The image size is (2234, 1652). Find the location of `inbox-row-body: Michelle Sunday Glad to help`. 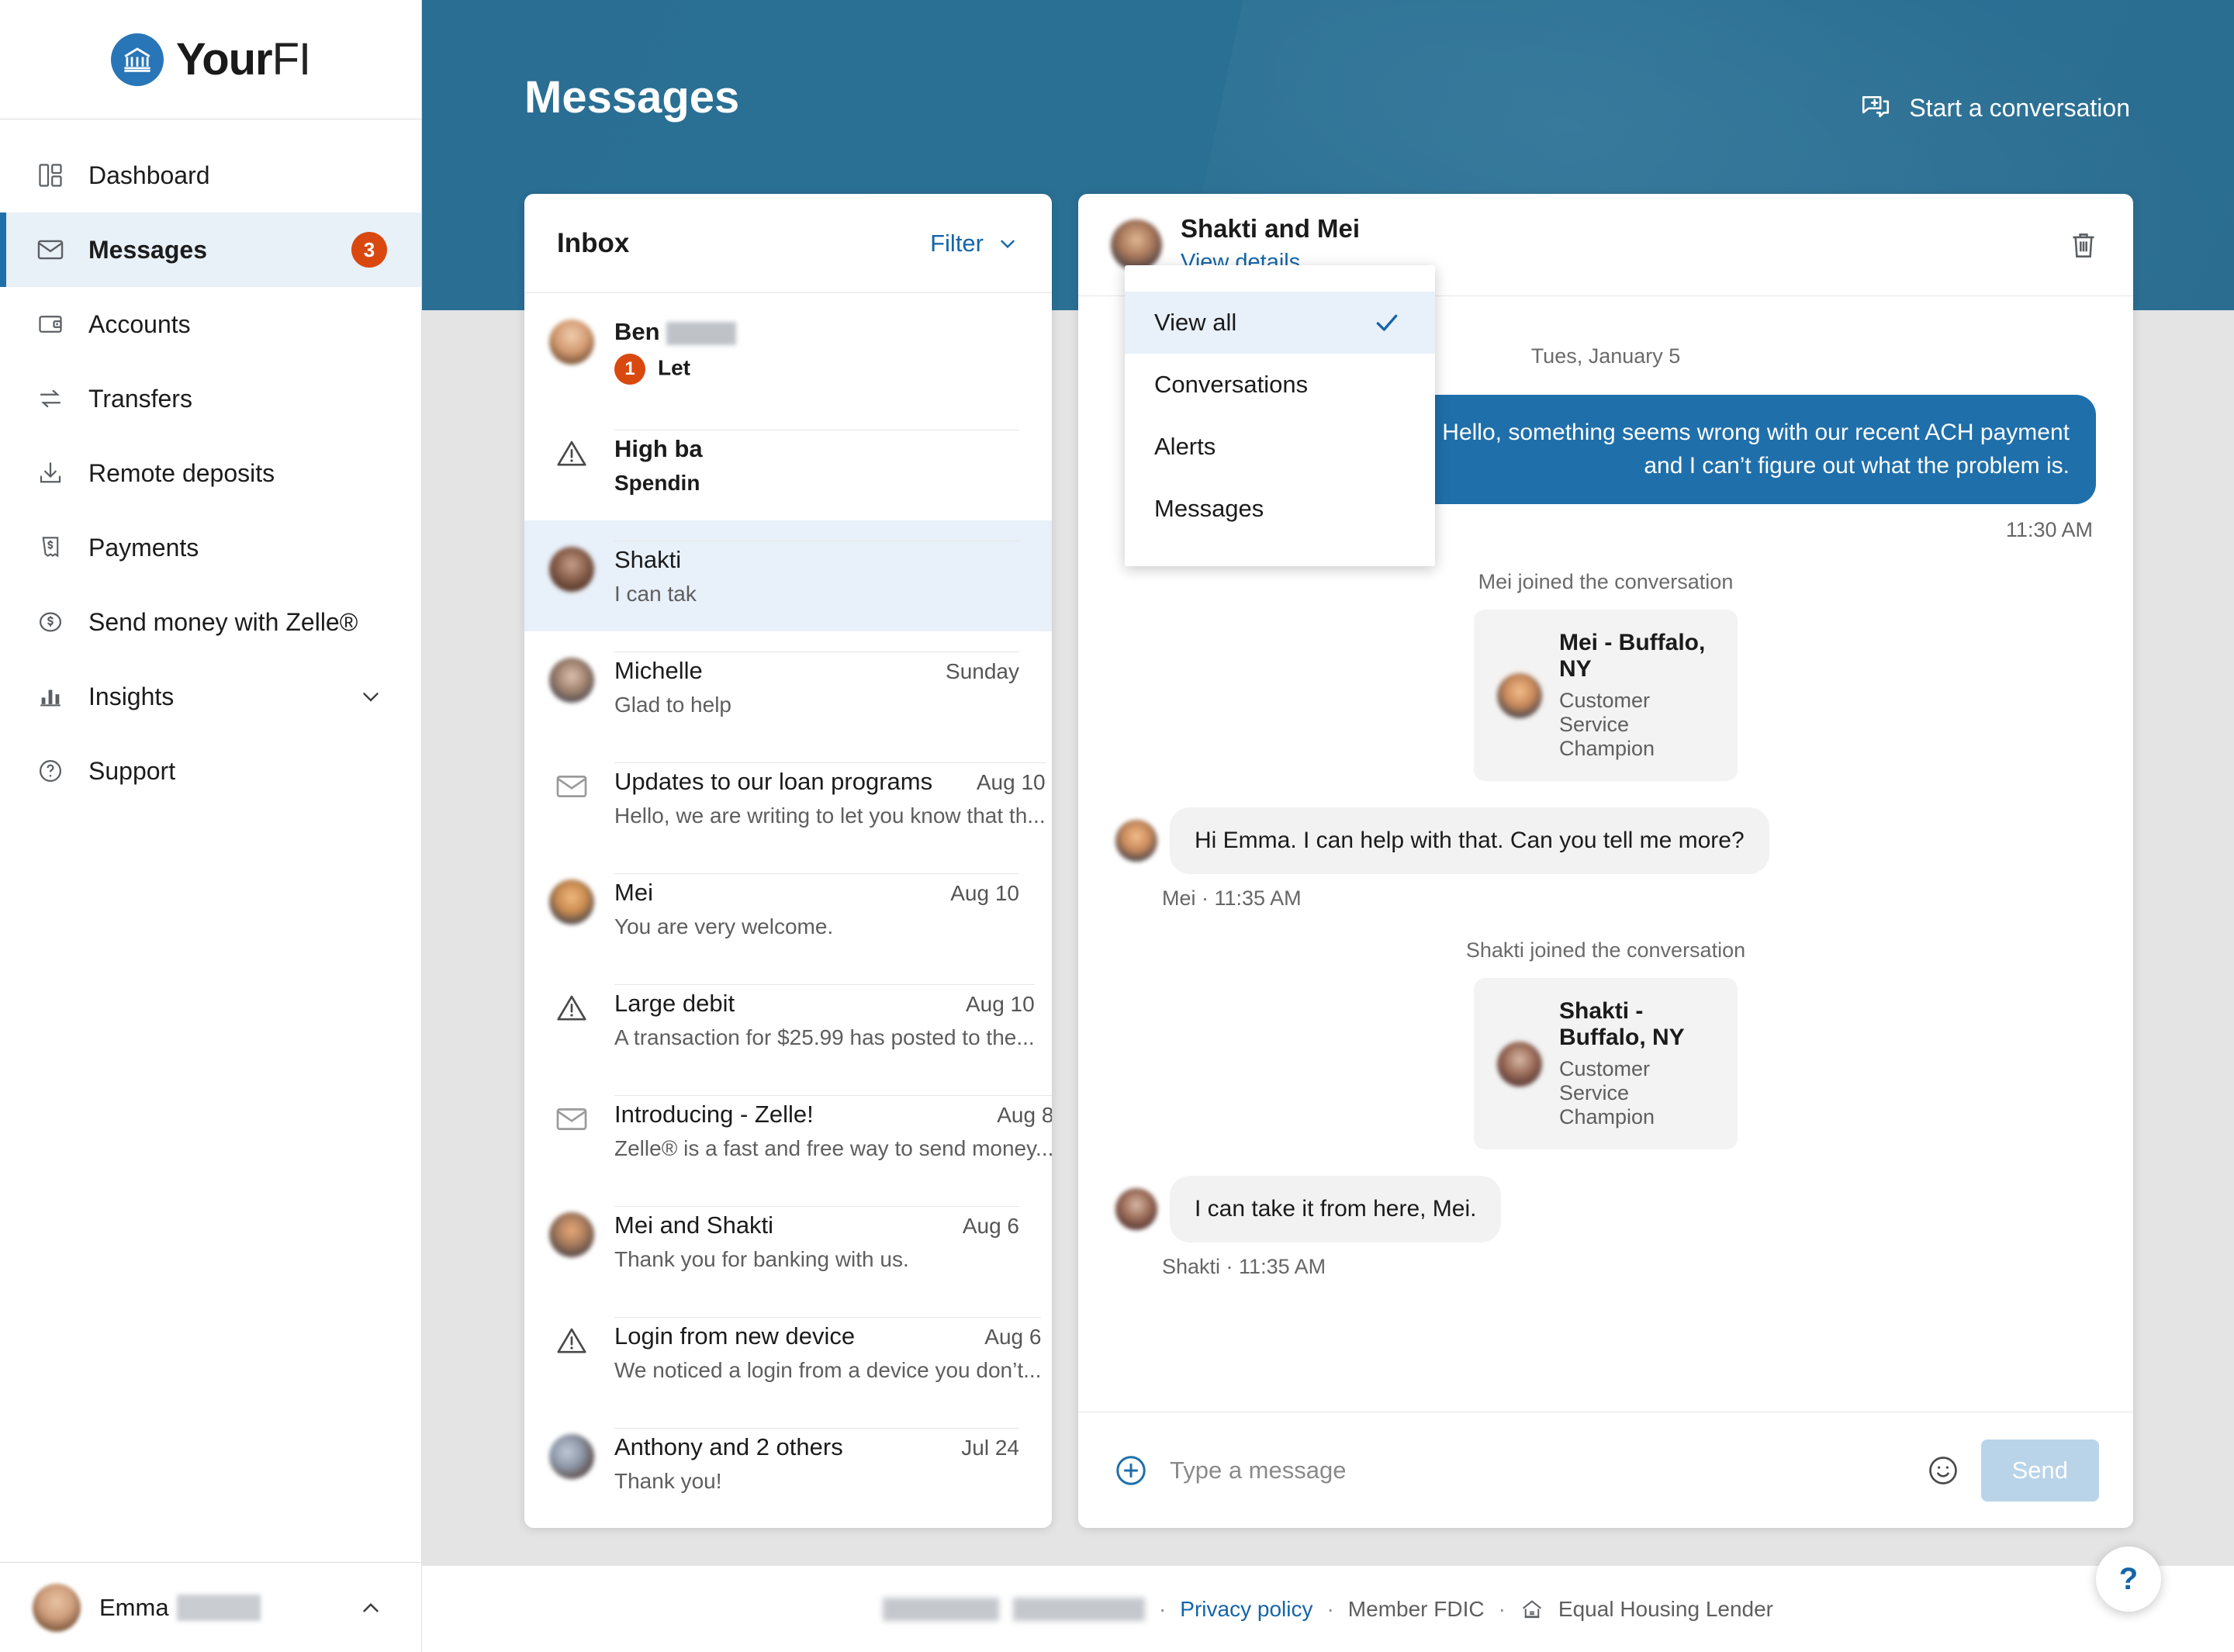

inbox-row-body: Michelle Sunday Glad to help is located at coordinates (817, 686).